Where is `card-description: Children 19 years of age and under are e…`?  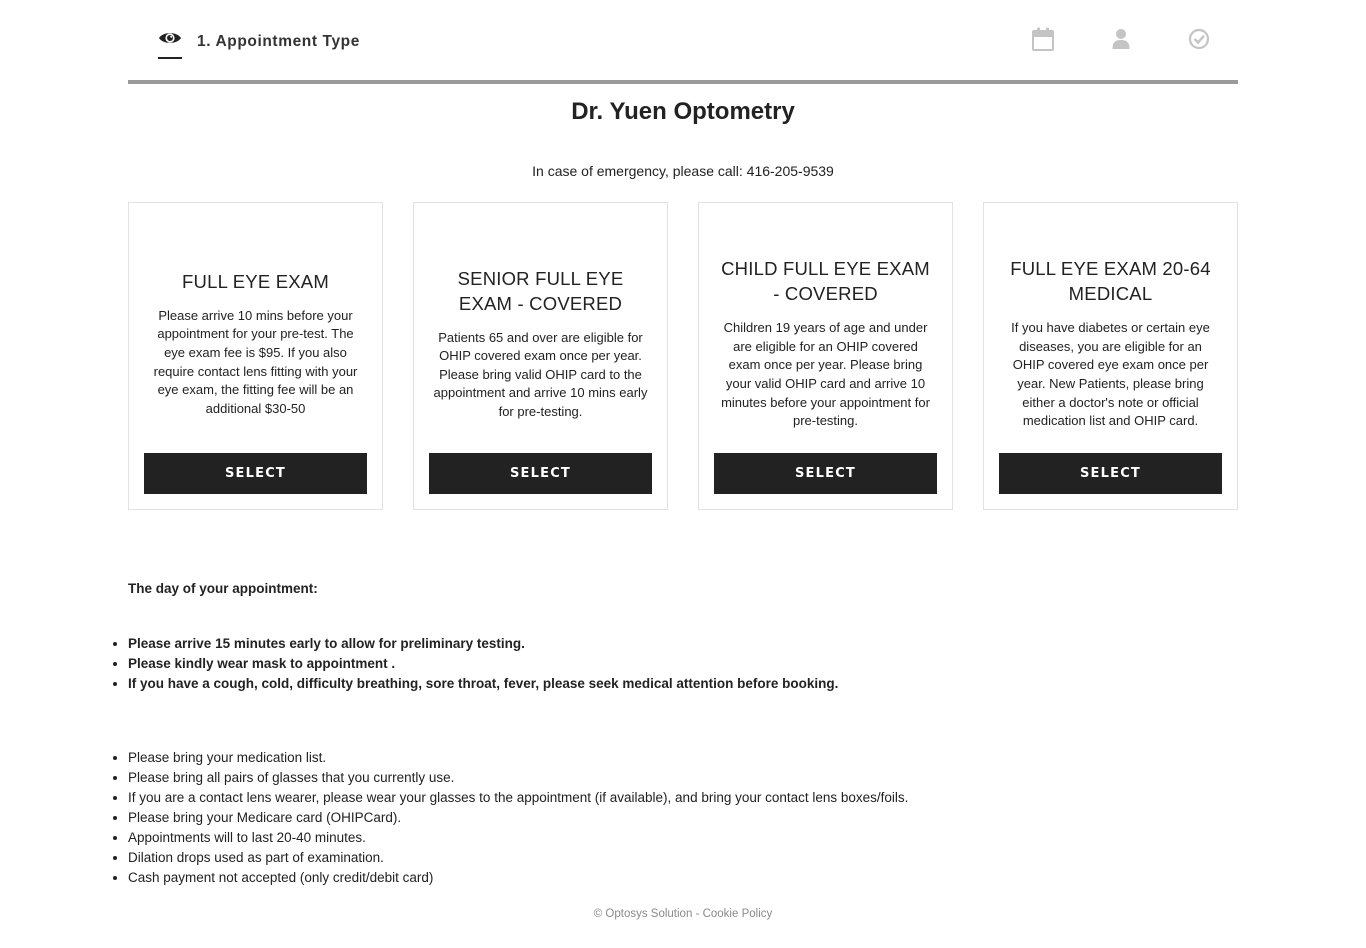
card-description: Children 19 years of age and under are e… is located at coordinates (825, 374).